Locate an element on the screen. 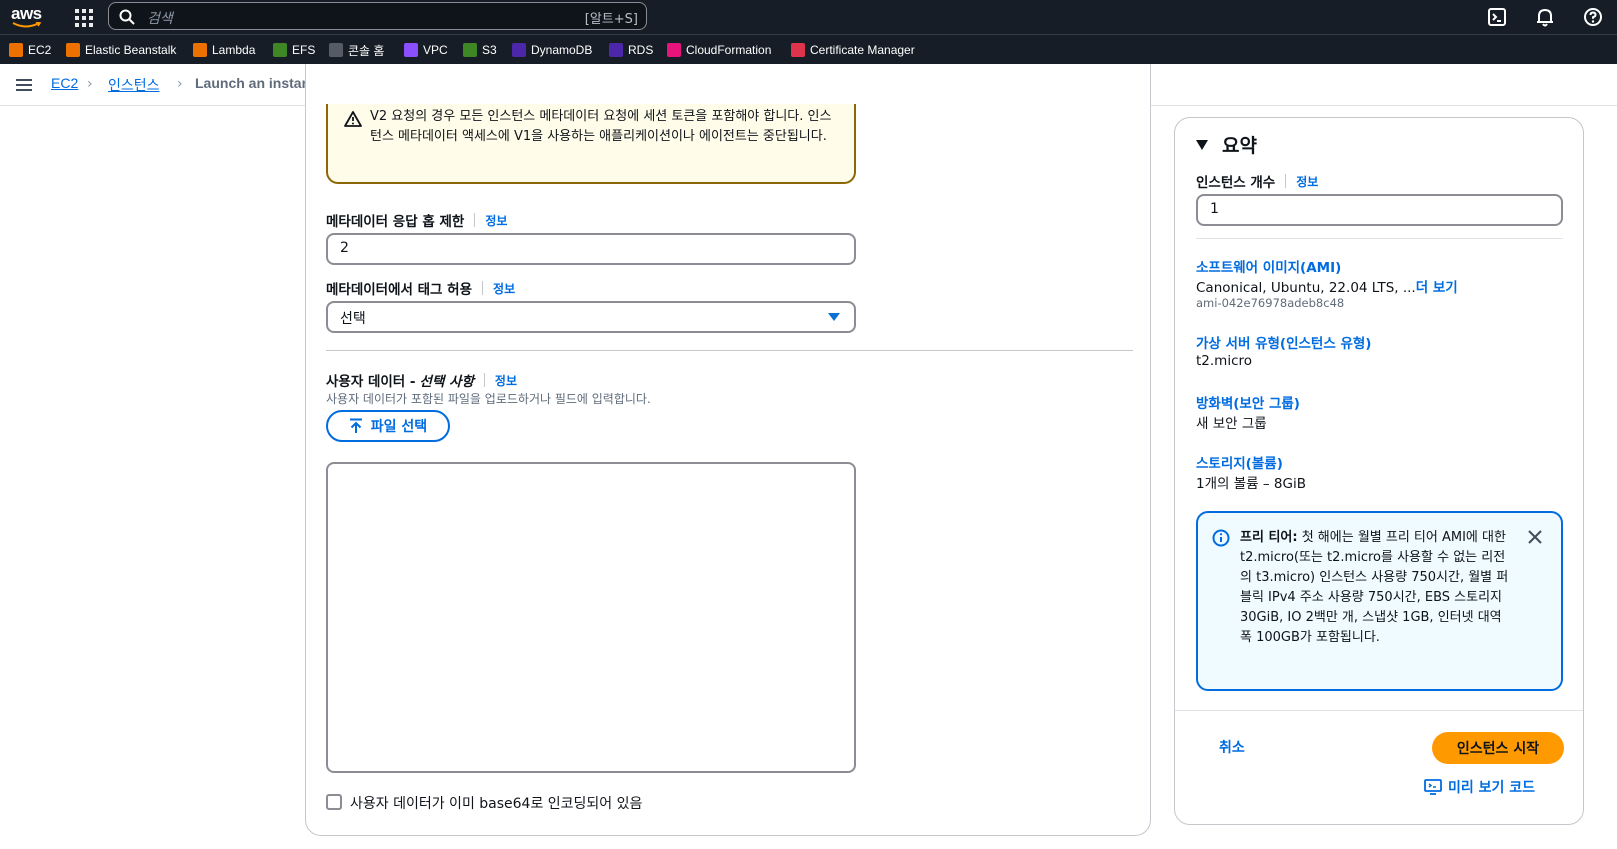 The width and height of the screenshot is (1617, 849). user-data-description: 사용자 데이터가 포함된 파일을 업로드하거나 필드에 입력합니다. is located at coordinates (488, 399).